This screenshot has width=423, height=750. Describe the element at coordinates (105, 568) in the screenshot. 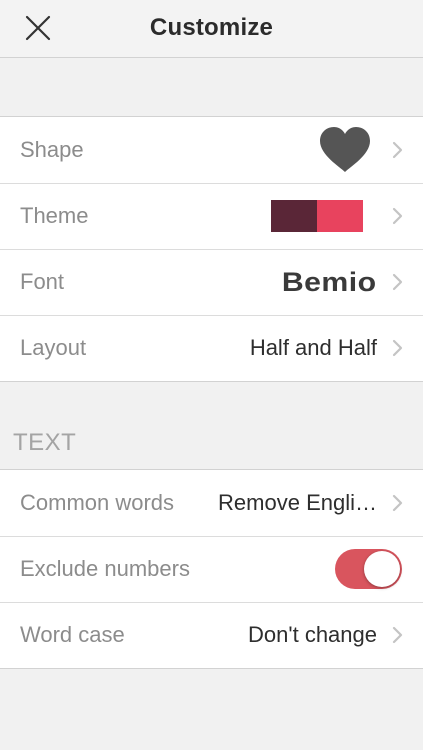

I see `exclude-numbers-label: Exclude numbers` at that location.